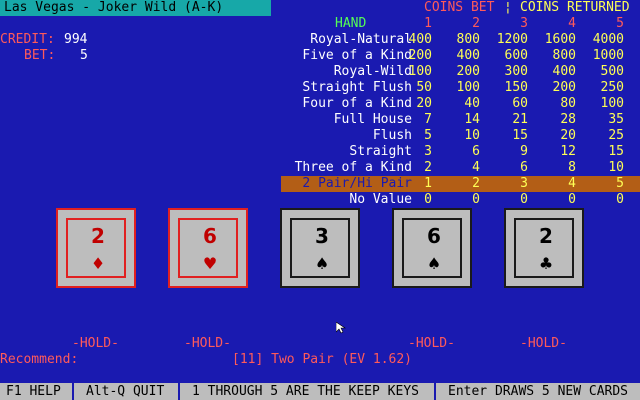 This screenshot has width=640, height=400. I want to click on paytable-payout: 4000, so click(608, 39).